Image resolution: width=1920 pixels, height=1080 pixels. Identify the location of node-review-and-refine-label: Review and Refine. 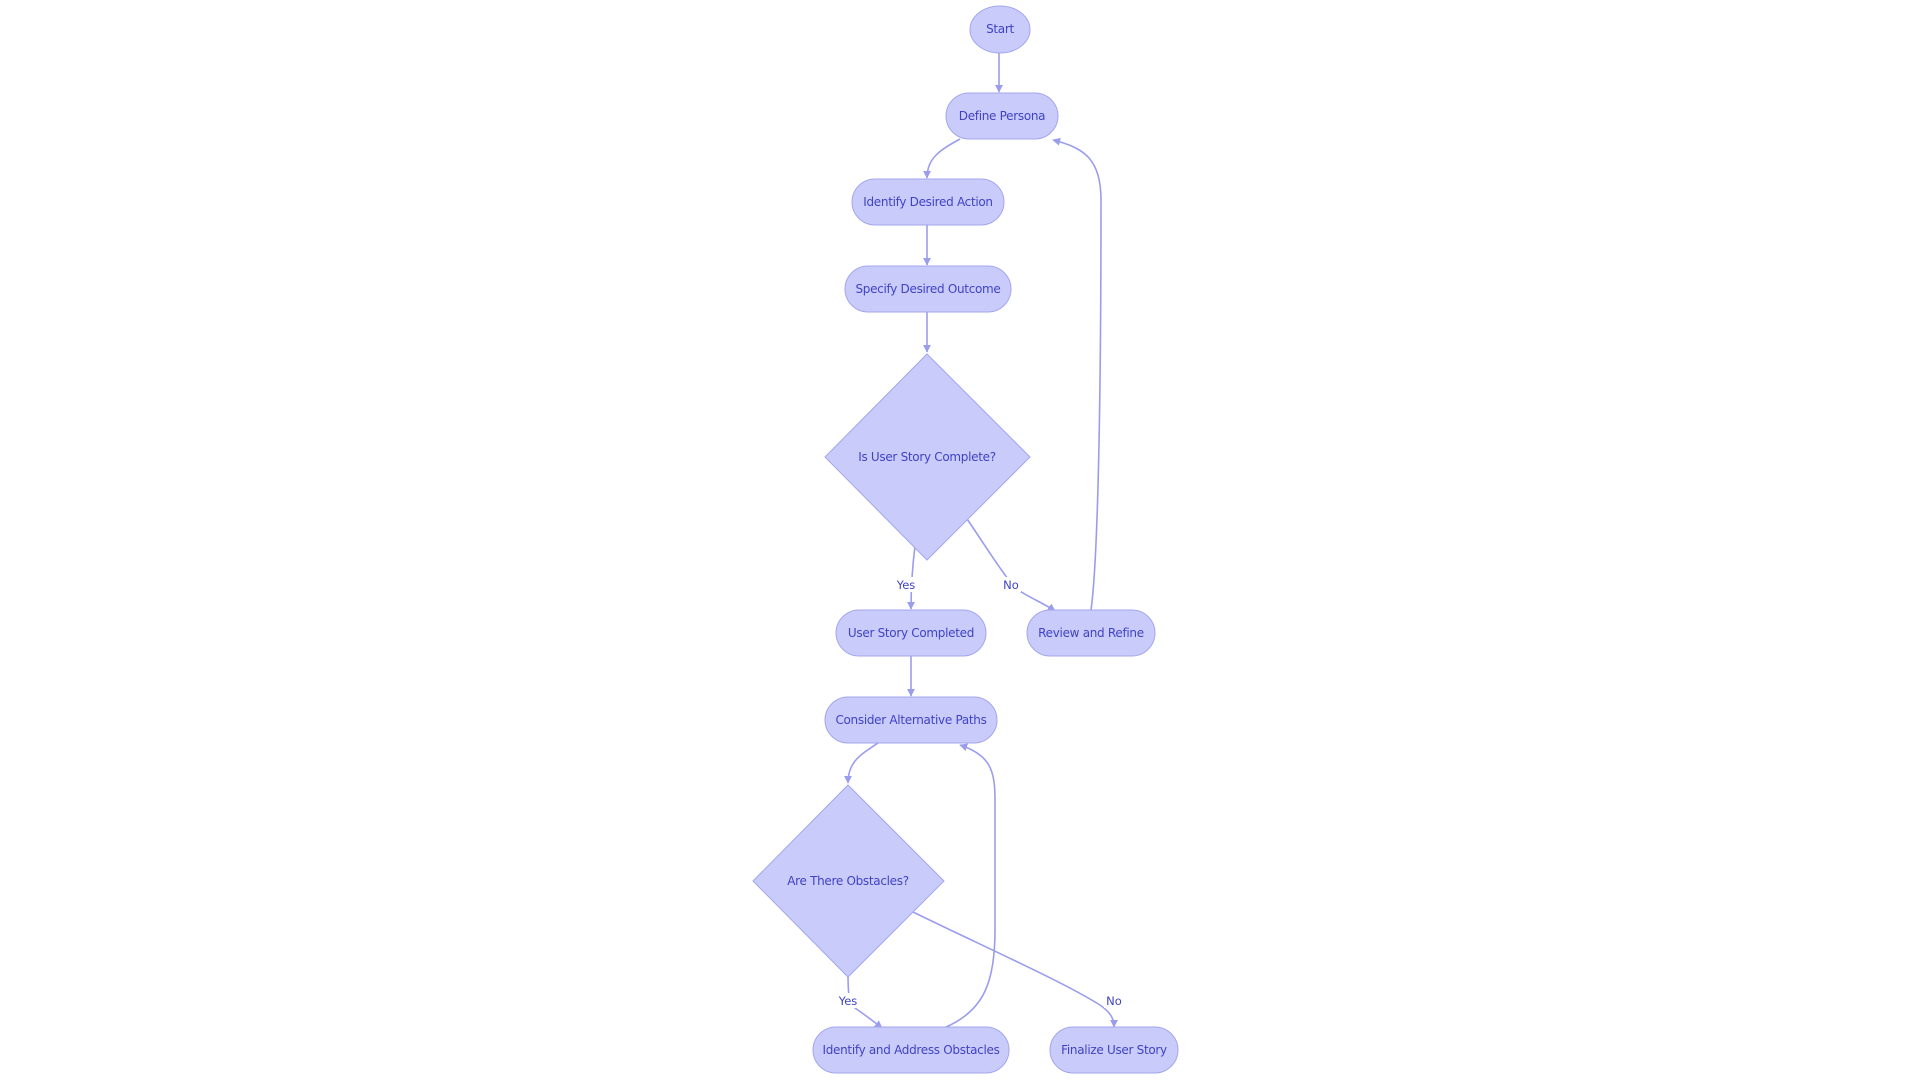
(1091, 633).